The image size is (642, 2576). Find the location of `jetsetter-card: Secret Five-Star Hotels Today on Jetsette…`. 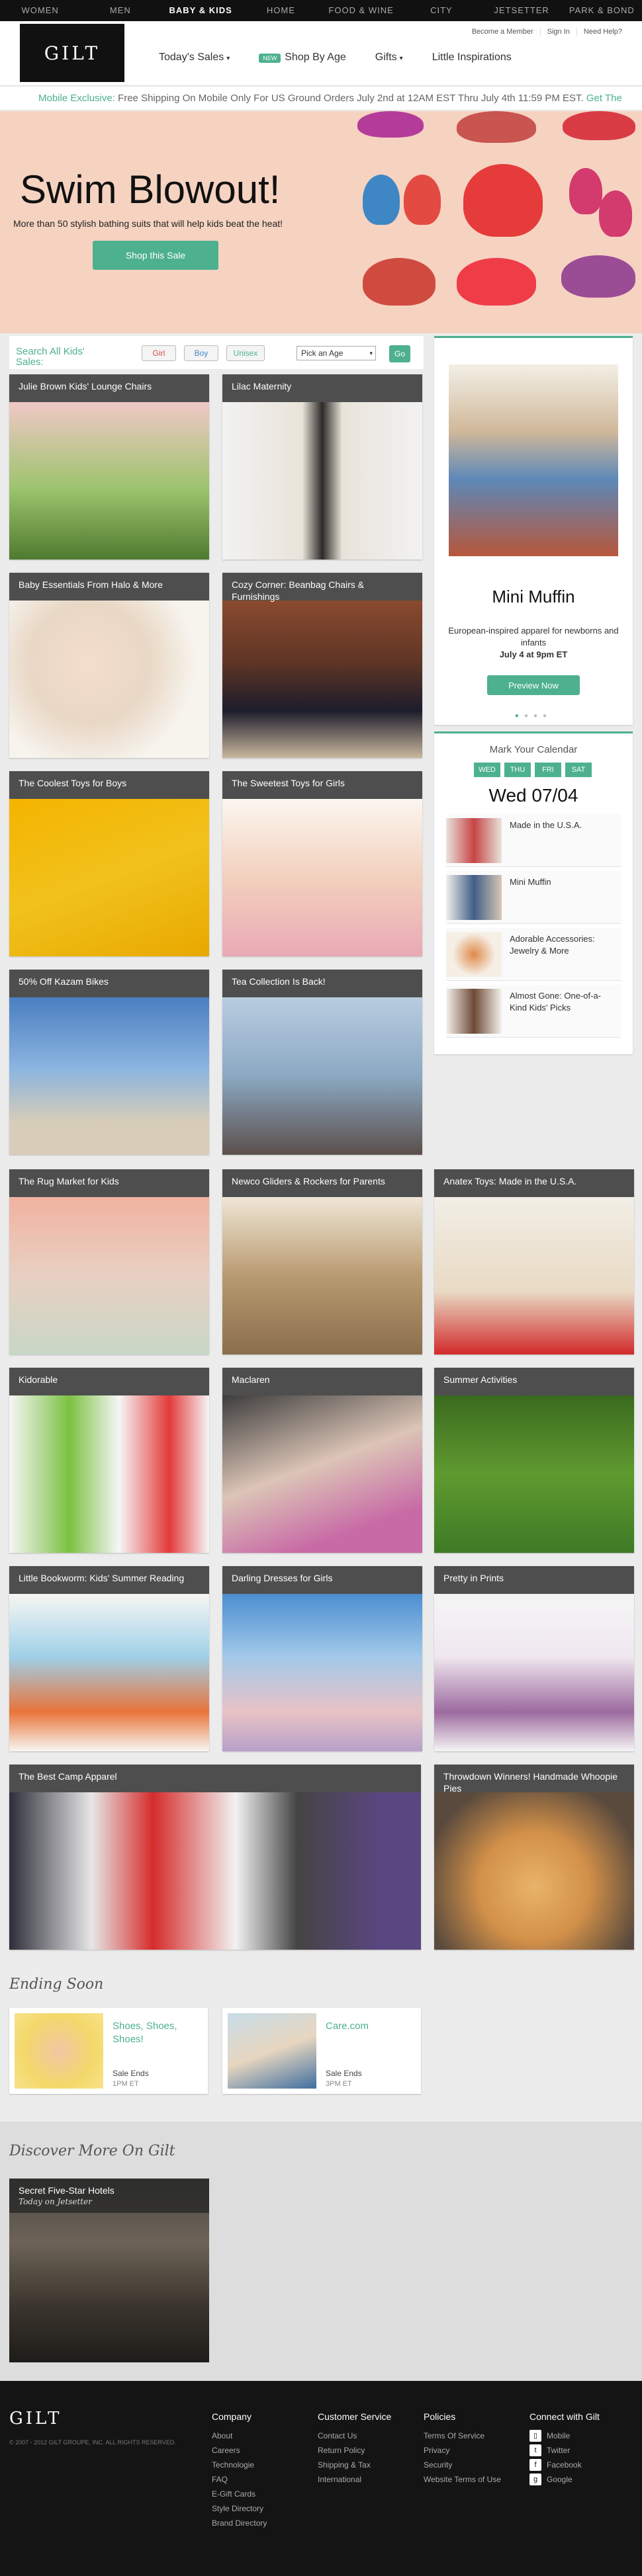

jetsetter-card: Secret Five-Star Hotels Today on Jetsette… is located at coordinates (109, 2270).